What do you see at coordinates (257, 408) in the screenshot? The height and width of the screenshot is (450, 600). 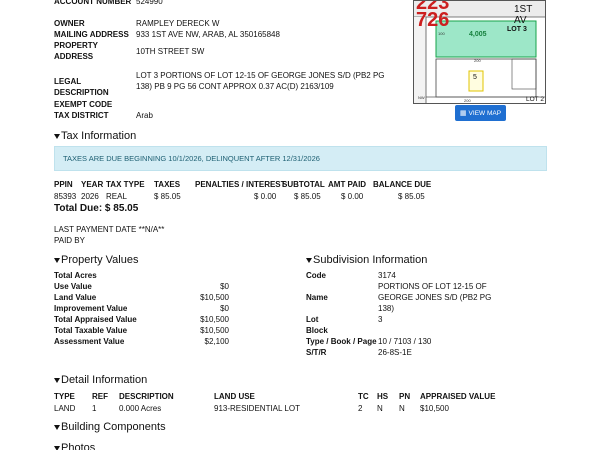 I see `detail-cell-land-use: 913-RESIDENTIAL LOT` at bounding box center [257, 408].